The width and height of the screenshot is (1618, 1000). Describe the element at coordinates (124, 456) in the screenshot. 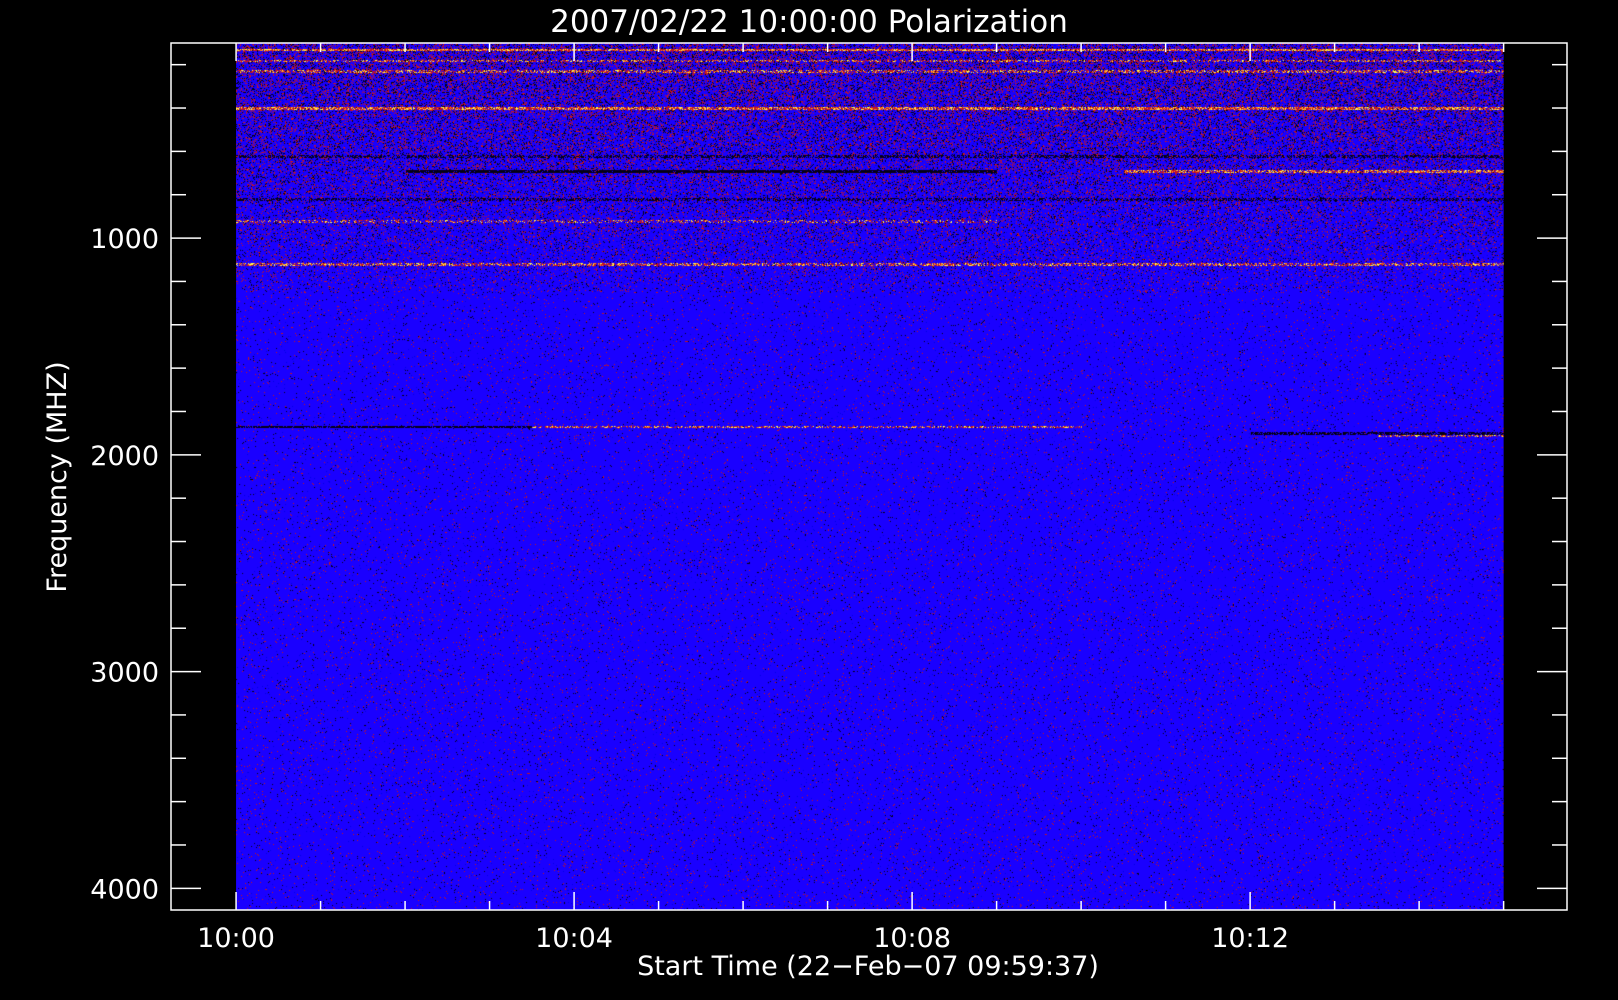

I see `y-tick-label: 2000` at that location.